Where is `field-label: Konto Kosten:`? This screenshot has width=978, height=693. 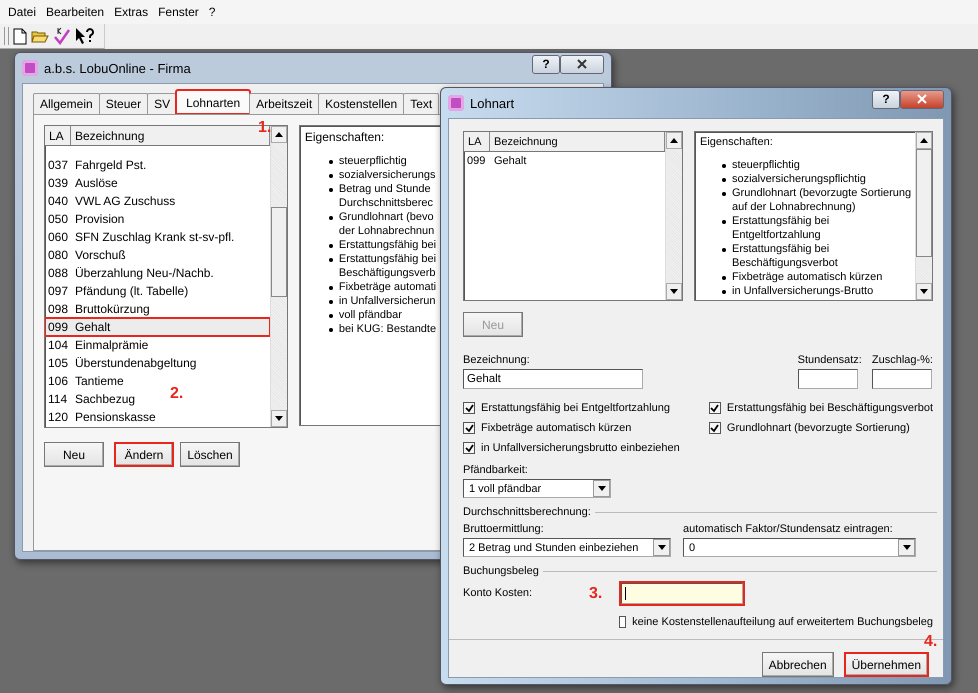 field-label: Konto Kosten: is located at coordinates (497, 593).